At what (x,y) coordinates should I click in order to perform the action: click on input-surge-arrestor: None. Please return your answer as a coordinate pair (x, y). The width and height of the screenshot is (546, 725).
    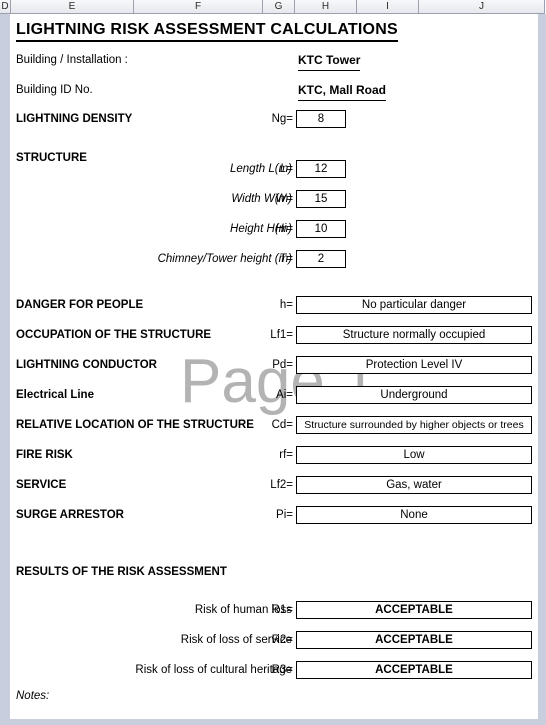
    Looking at the image, I should click on (414, 515).